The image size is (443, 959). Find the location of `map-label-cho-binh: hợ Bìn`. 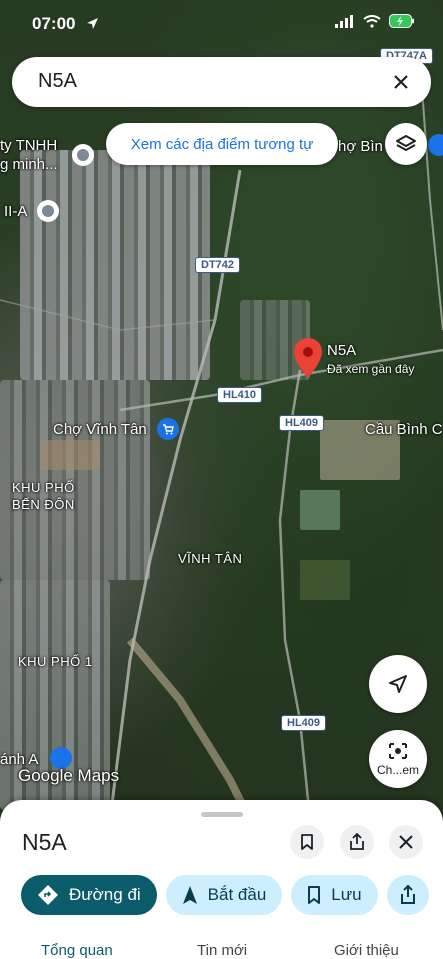

map-label-cho-binh: hợ Bìn is located at coordinates (360, 146).